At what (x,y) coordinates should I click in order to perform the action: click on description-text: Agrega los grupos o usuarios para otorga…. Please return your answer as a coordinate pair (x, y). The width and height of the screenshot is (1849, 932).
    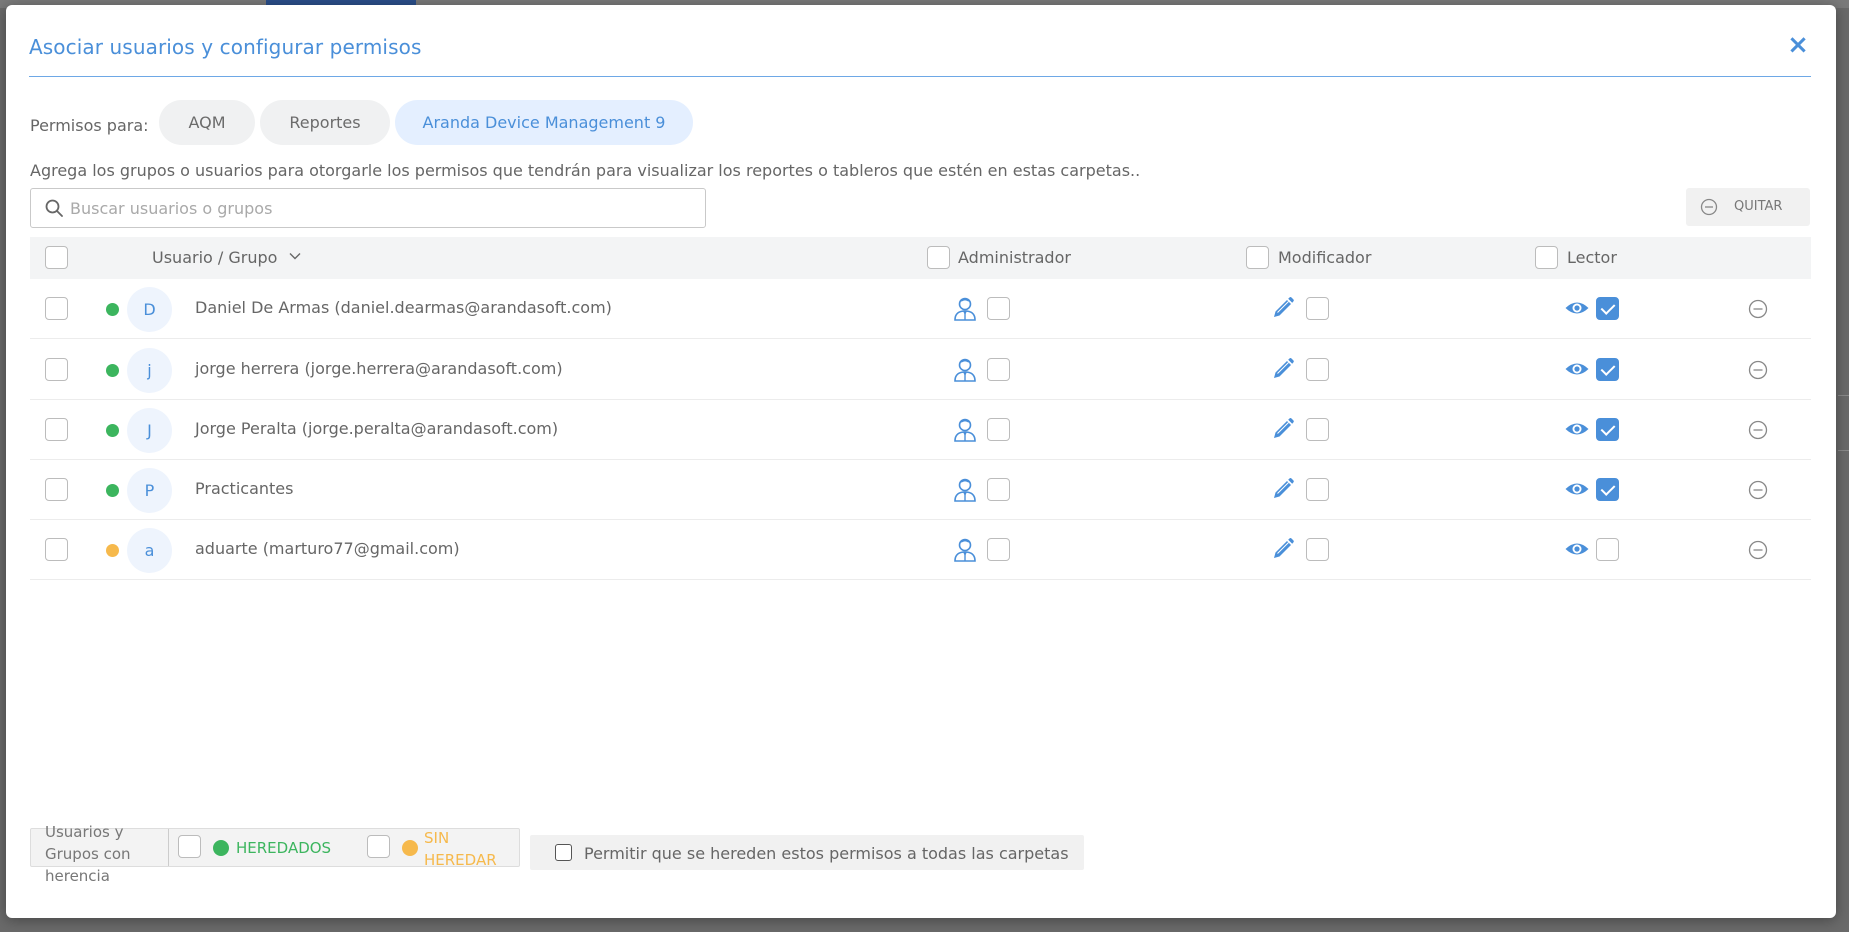
    Looking at the image, I should click on (585, 170).